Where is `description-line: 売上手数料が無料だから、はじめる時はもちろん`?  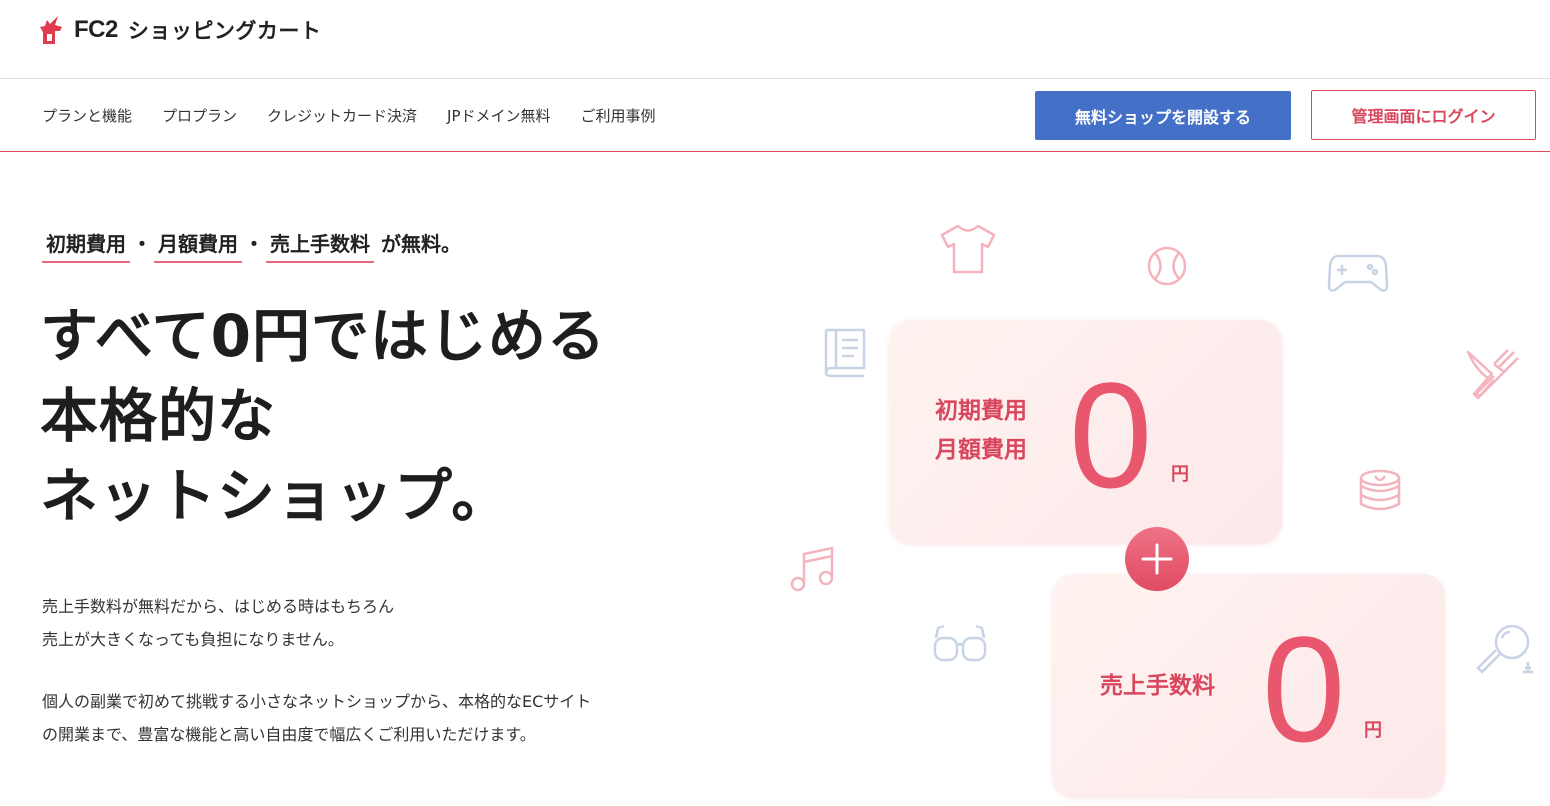
description-line: 売上手数料が無料だから、はじめる時はもちろん is located at coordinates (218, 606).